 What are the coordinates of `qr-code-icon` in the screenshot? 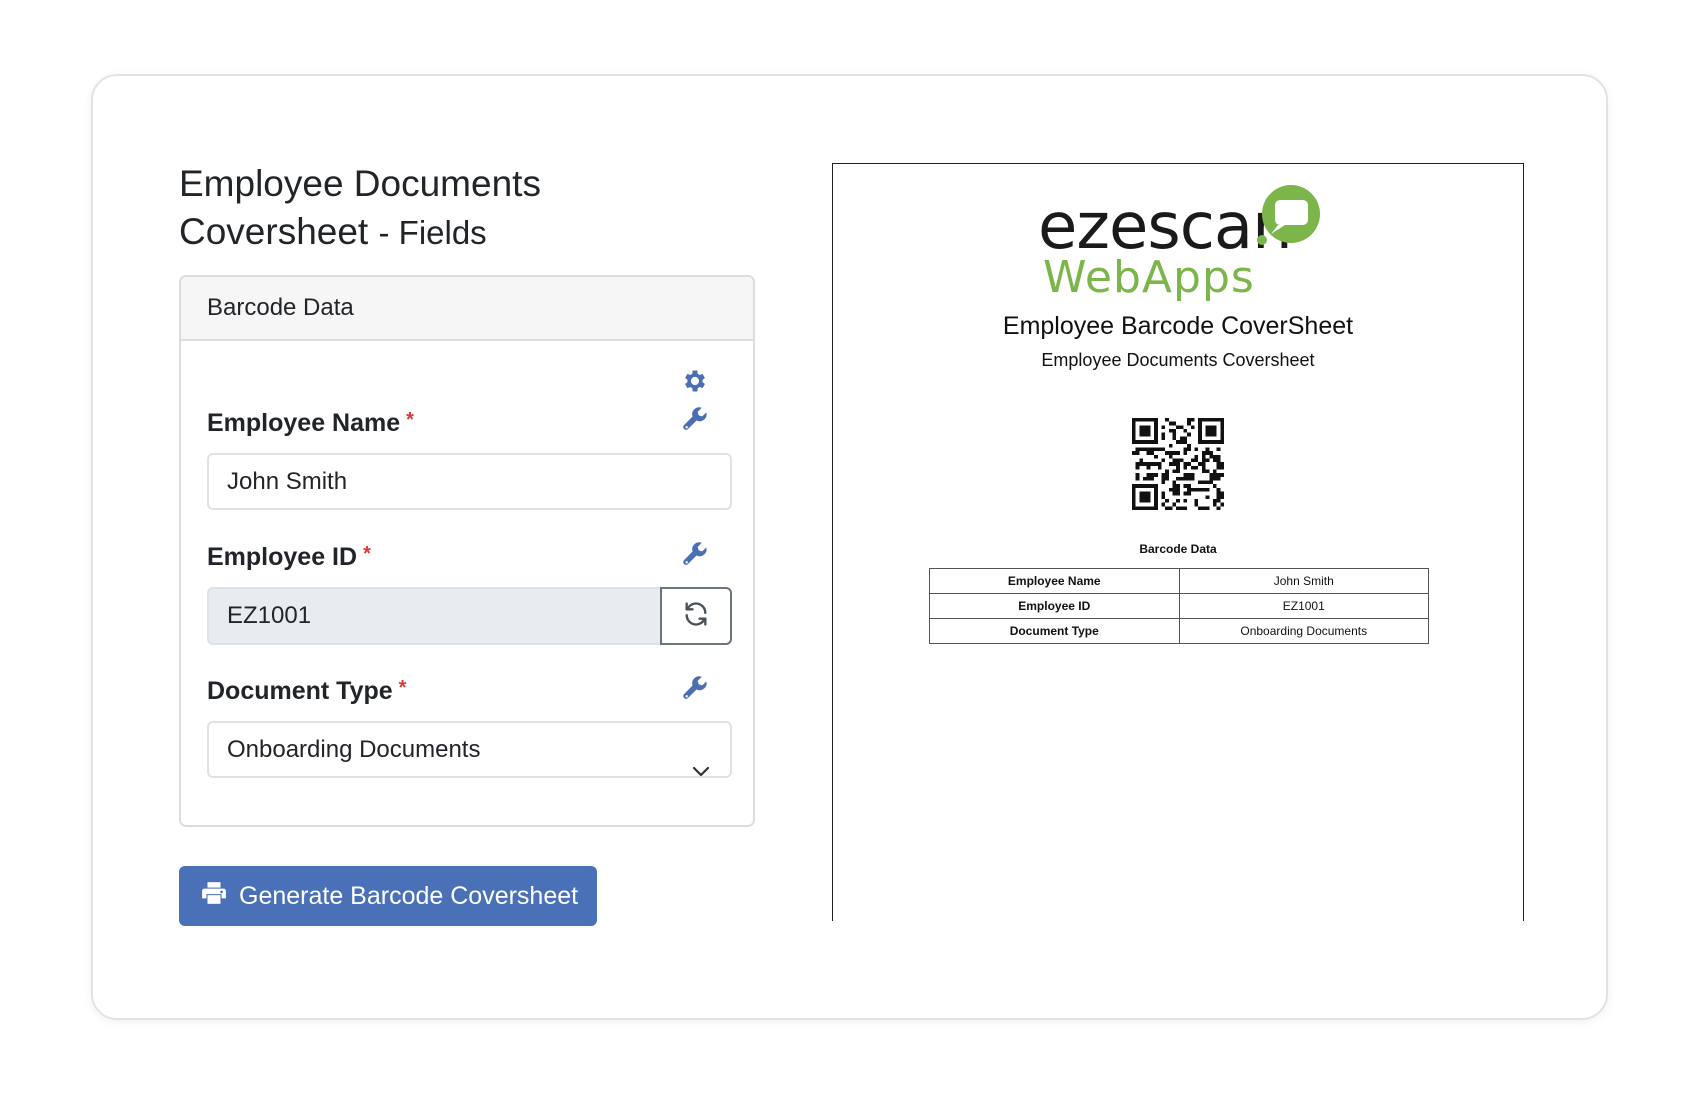 It's located at (1178, 466).